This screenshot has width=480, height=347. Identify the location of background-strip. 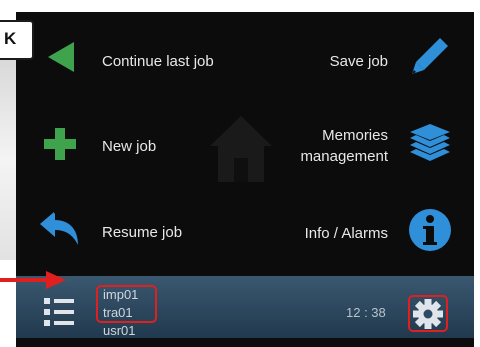
(8, 160).